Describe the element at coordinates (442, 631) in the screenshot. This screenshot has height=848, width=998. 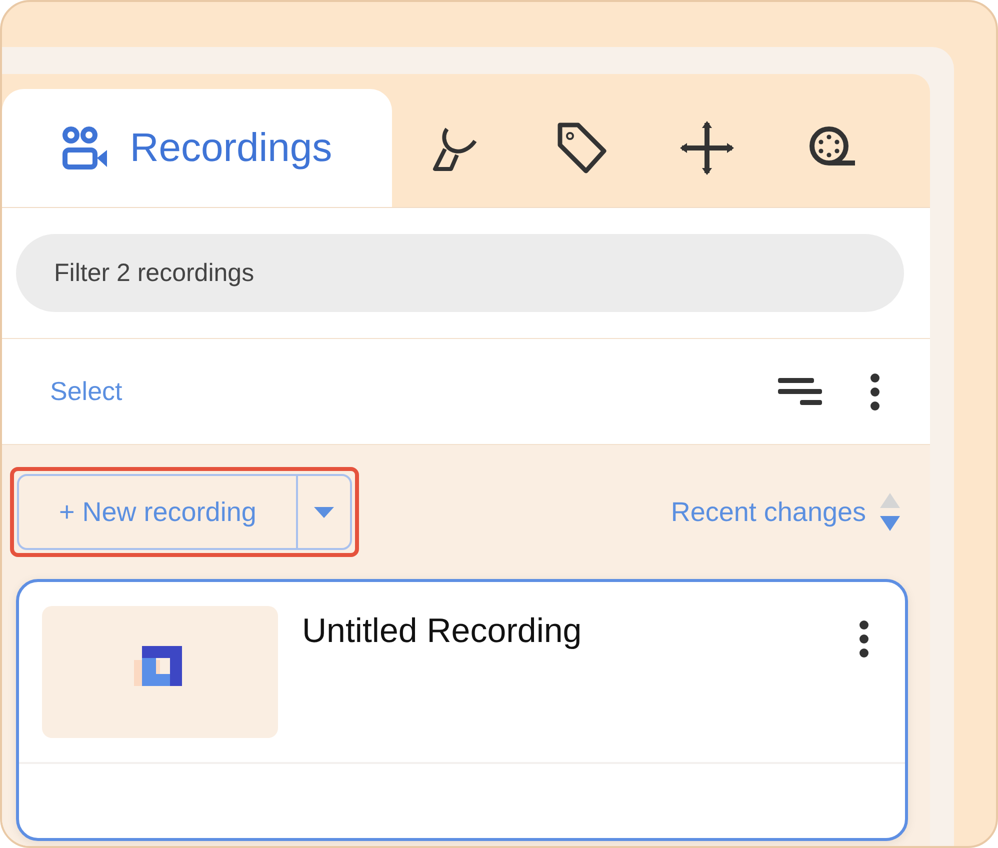
I see `recording-title: Untitled Recording` at that location.